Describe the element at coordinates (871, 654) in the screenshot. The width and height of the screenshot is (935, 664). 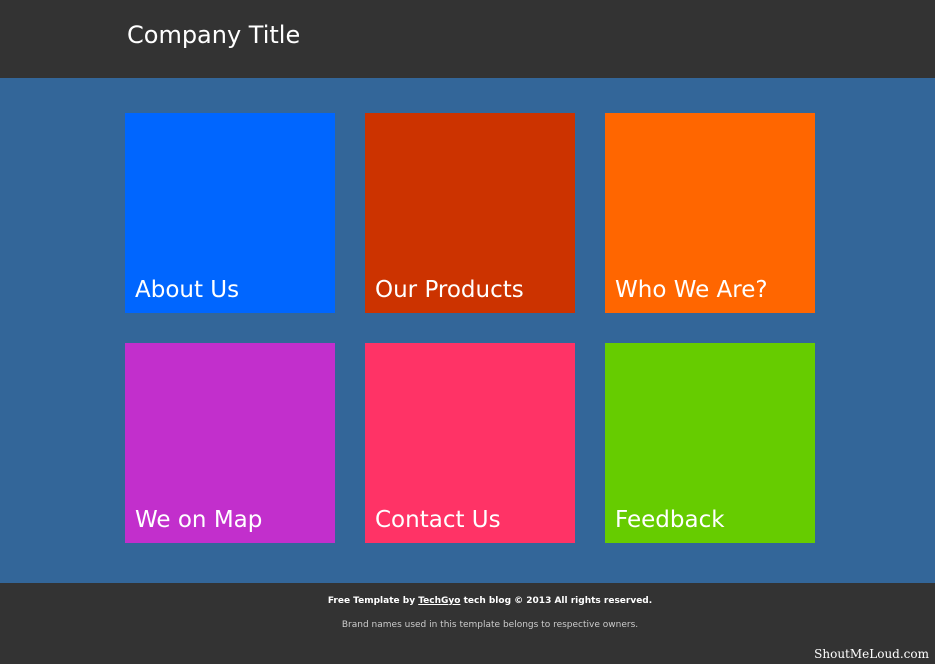
I see `watermark: ShoutMeLoud.com` at that location.